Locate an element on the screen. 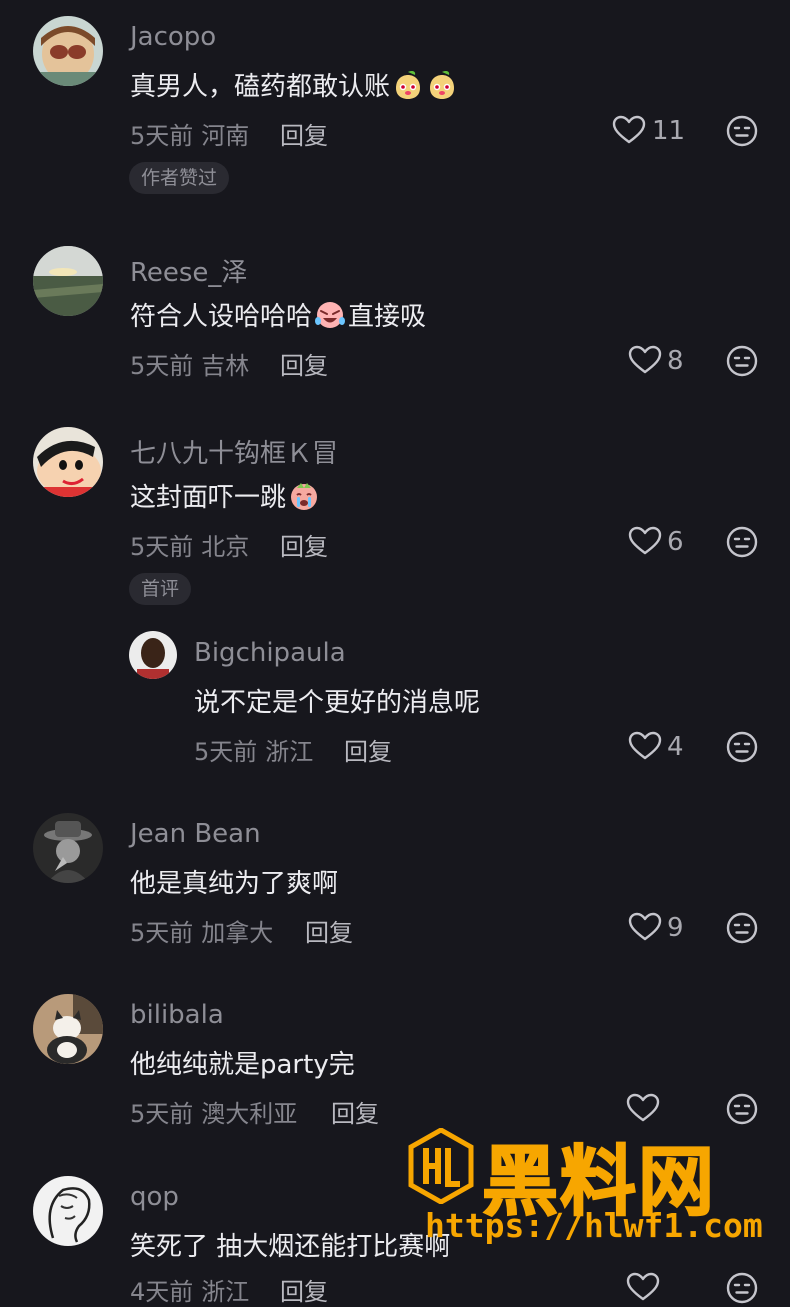 This screenshot has width=790, height=1307. location: 河南 is located at coordinates (225, 136).